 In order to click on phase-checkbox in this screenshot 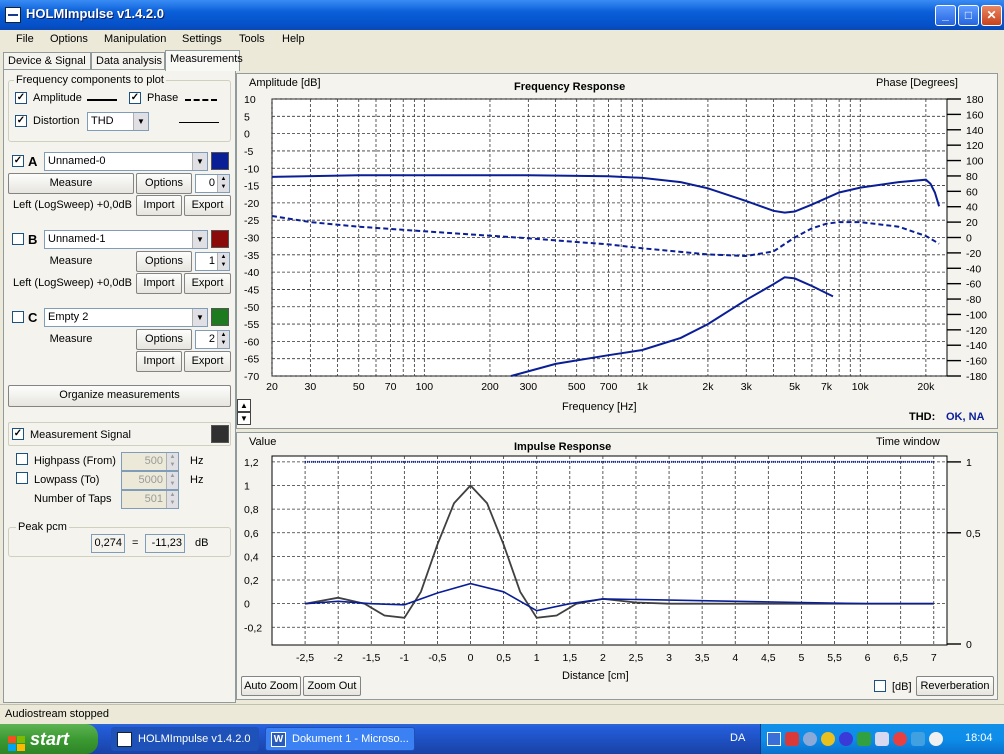, I will do `click(135, 98)`.